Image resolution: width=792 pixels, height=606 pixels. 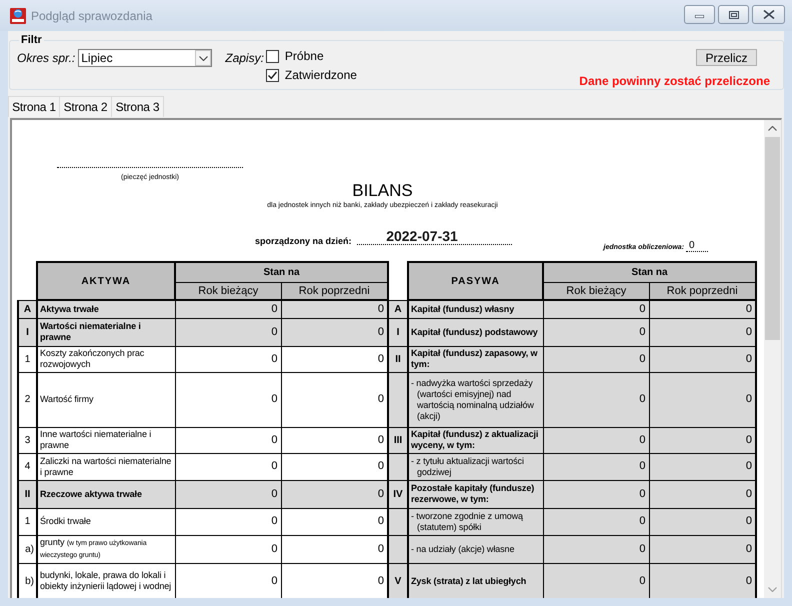 I want to click on row-label: - tworzone zgodnie z umową (statutem) spółki, so click(x=475, y=521).